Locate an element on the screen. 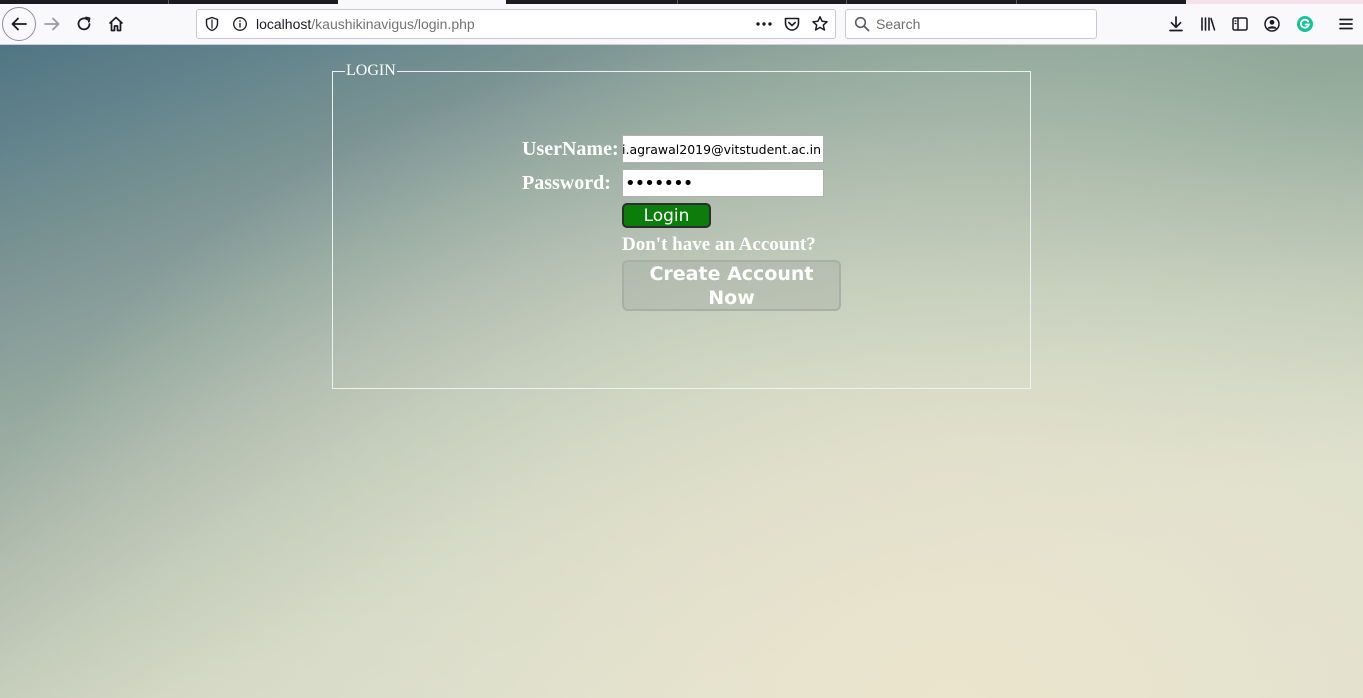 The width and height of the screenshot is (1363, 698). account-icon is located at coordinates (1272, 24).